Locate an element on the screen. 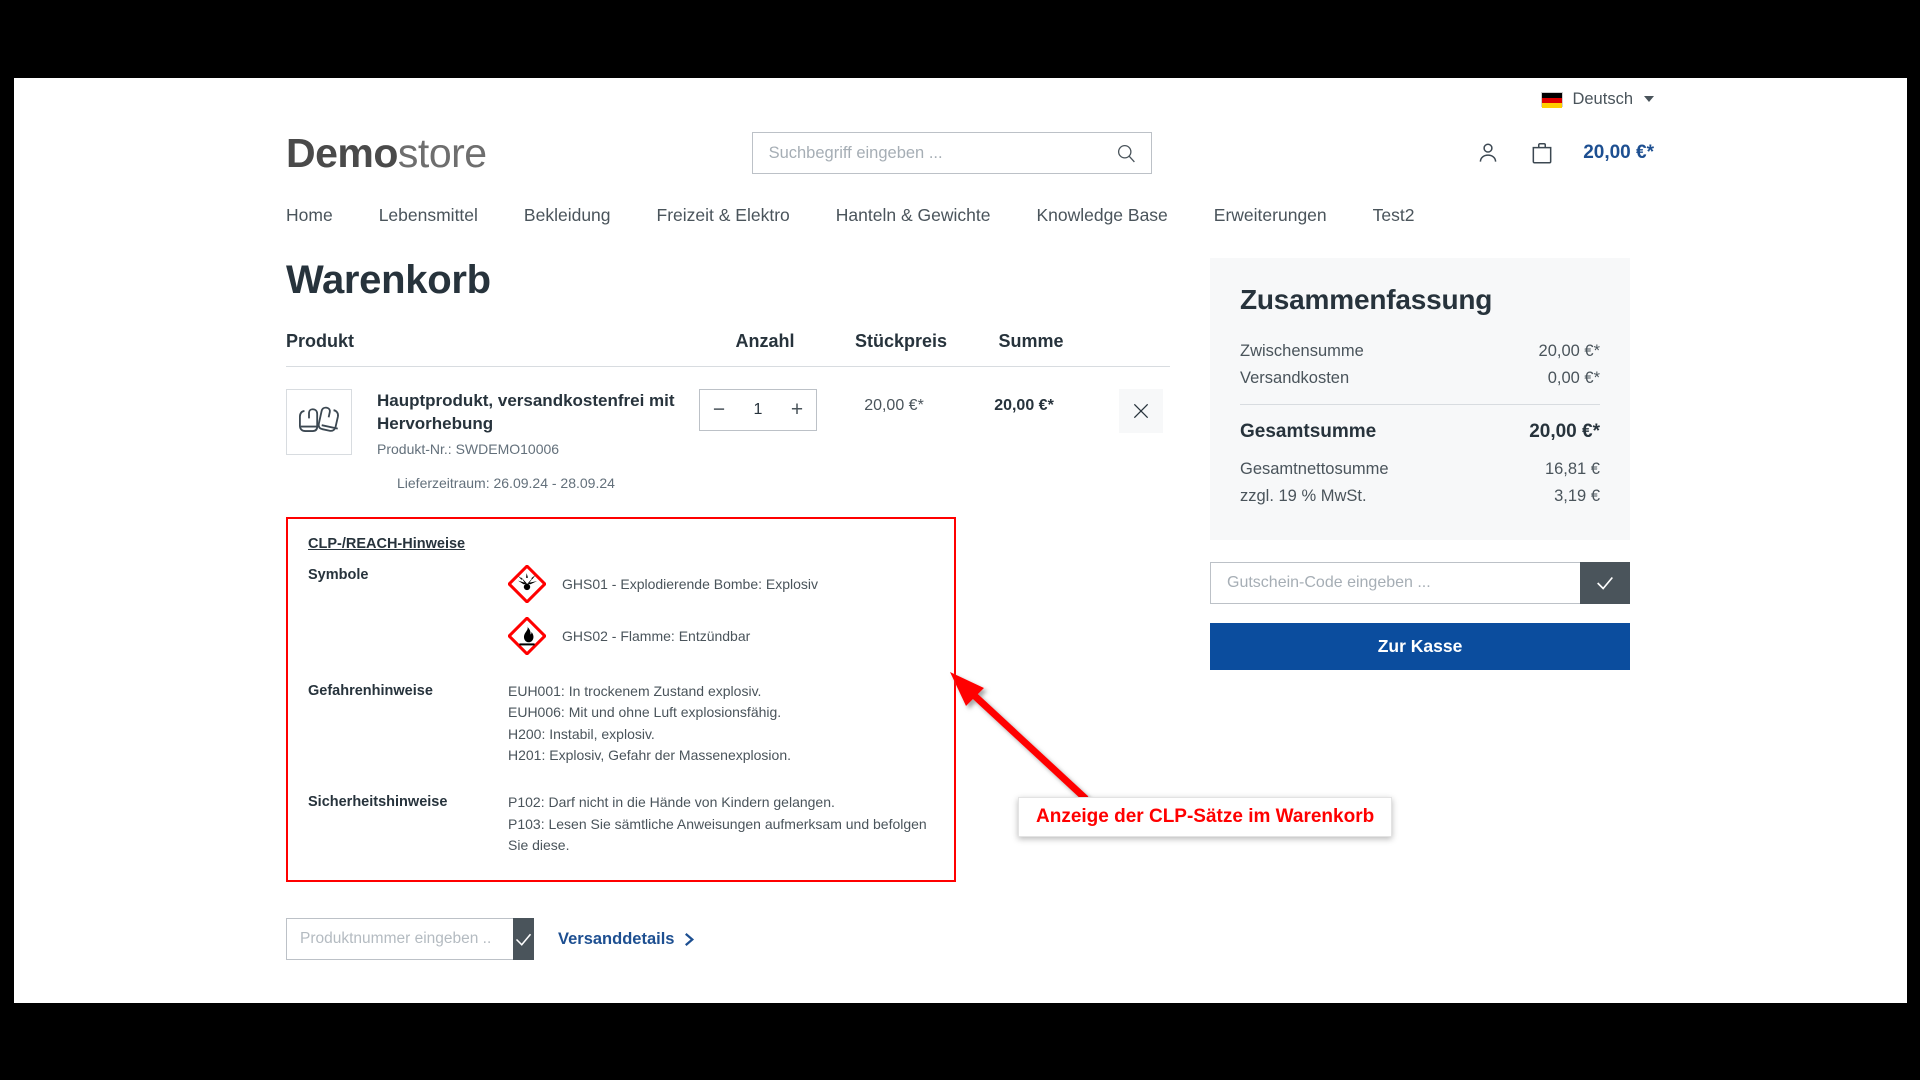 Image resolution: width=1920 pixels, height=1080 pixels. quantity-increase-button: + is located at coordinates (797, 410).